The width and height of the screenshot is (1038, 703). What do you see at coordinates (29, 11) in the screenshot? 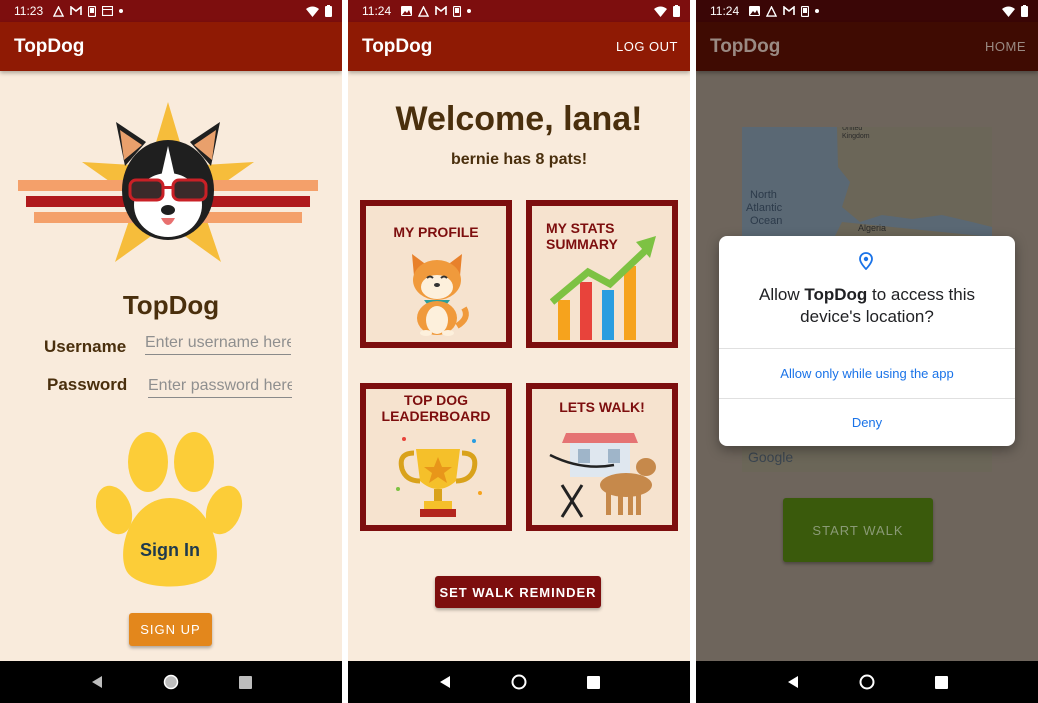
I see `status-time: 11:23` at bounding box center [29, 11].